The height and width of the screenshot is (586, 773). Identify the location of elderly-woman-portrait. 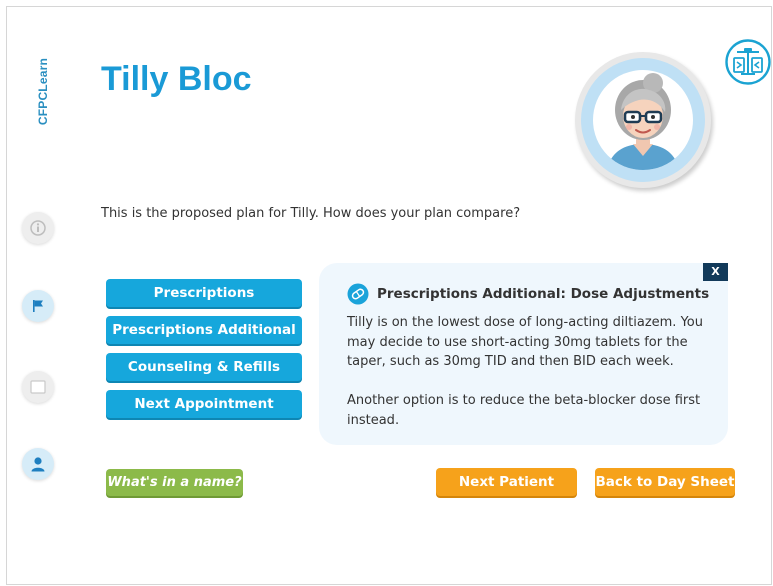
(643, 121).